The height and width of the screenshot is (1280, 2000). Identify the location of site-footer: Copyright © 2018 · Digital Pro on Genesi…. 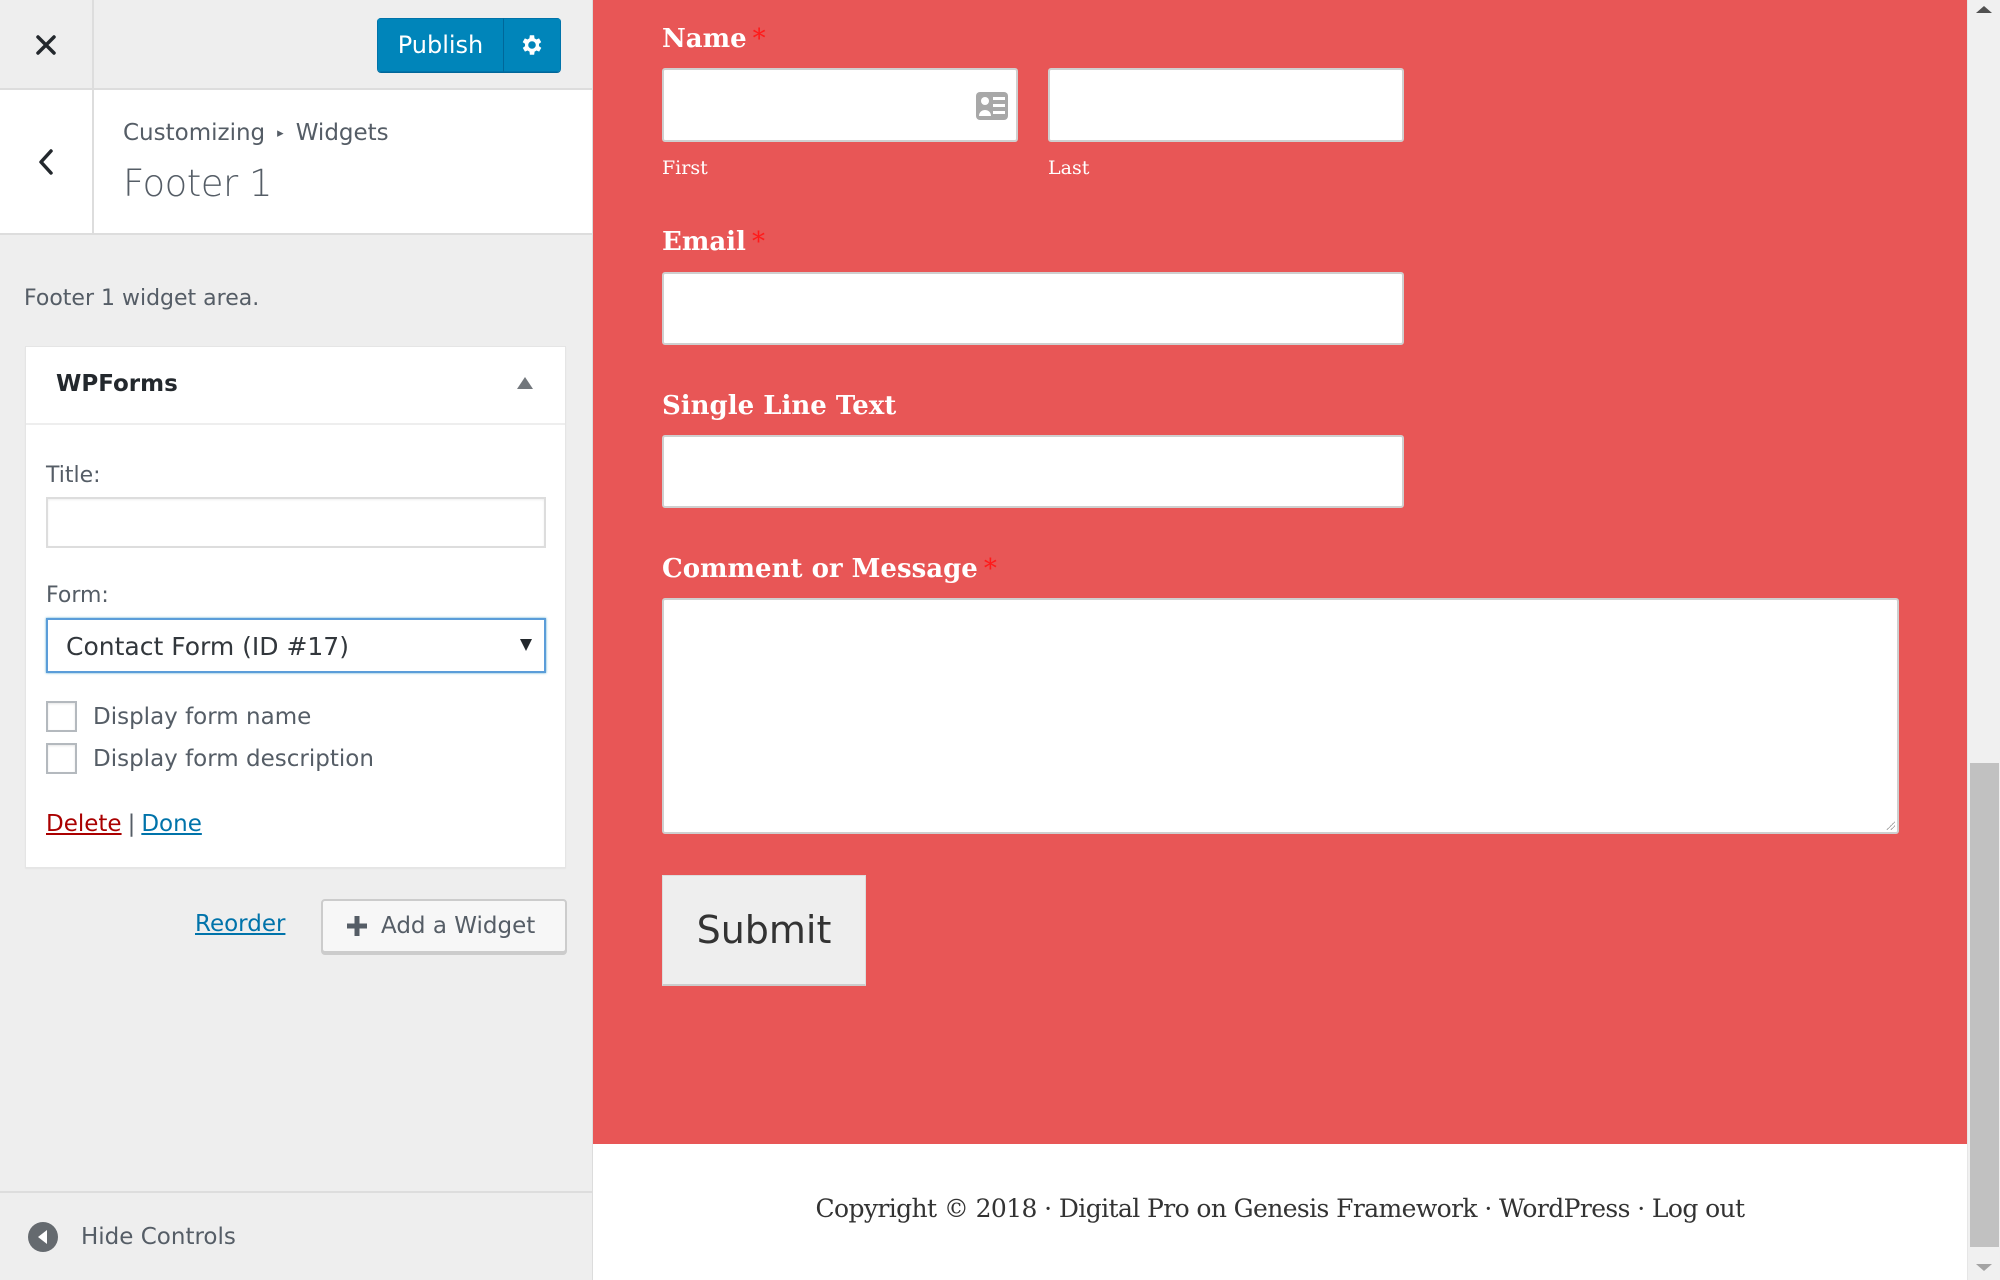
(1280, 1212).